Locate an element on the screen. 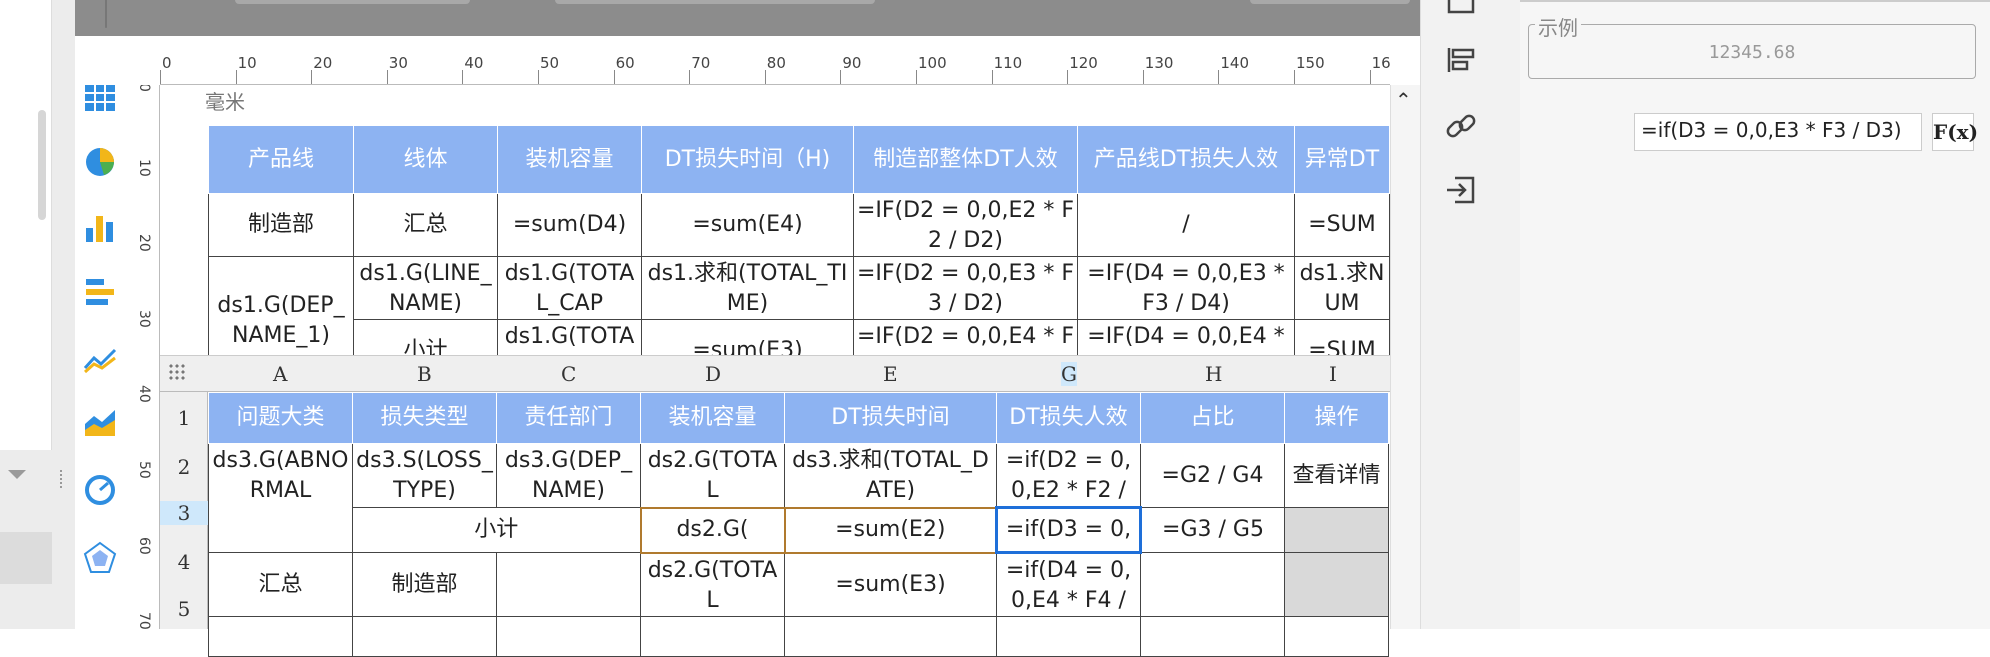 The image size is (1990, 657). header-cell: 损失类型 is located at coordinates (424, 418).